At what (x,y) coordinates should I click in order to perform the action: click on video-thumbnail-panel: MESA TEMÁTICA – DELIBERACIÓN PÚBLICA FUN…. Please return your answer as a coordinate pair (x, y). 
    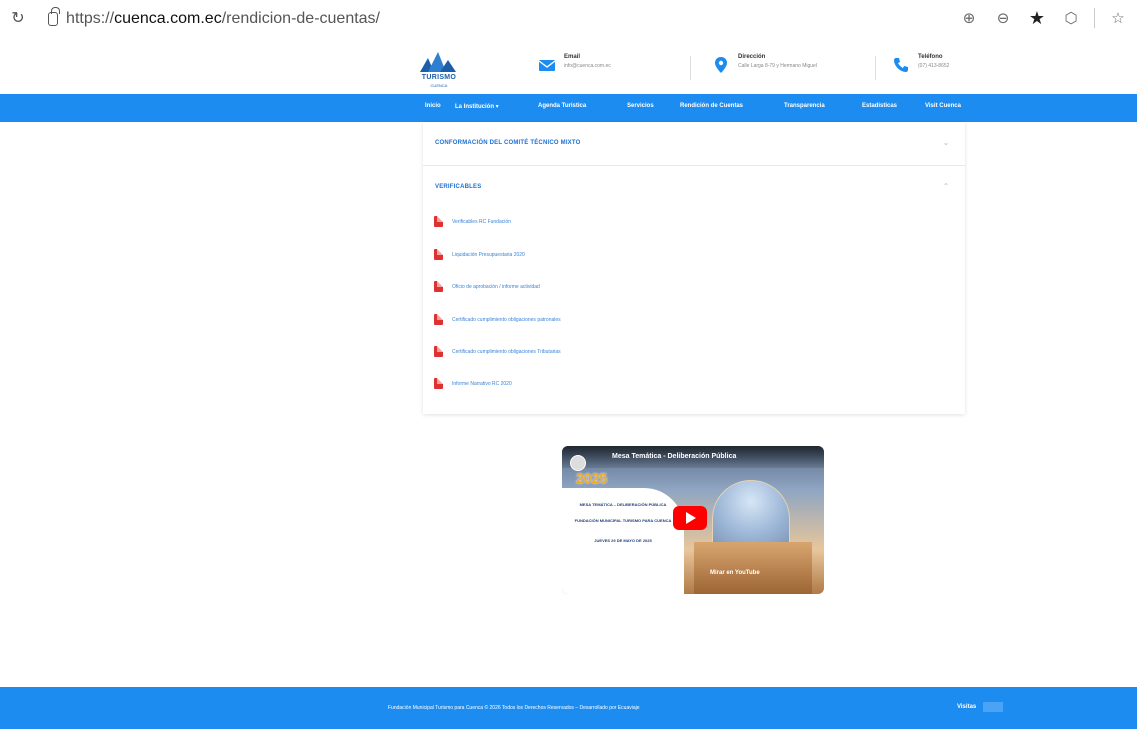
    Looking at the image, I should click on (623, 541).